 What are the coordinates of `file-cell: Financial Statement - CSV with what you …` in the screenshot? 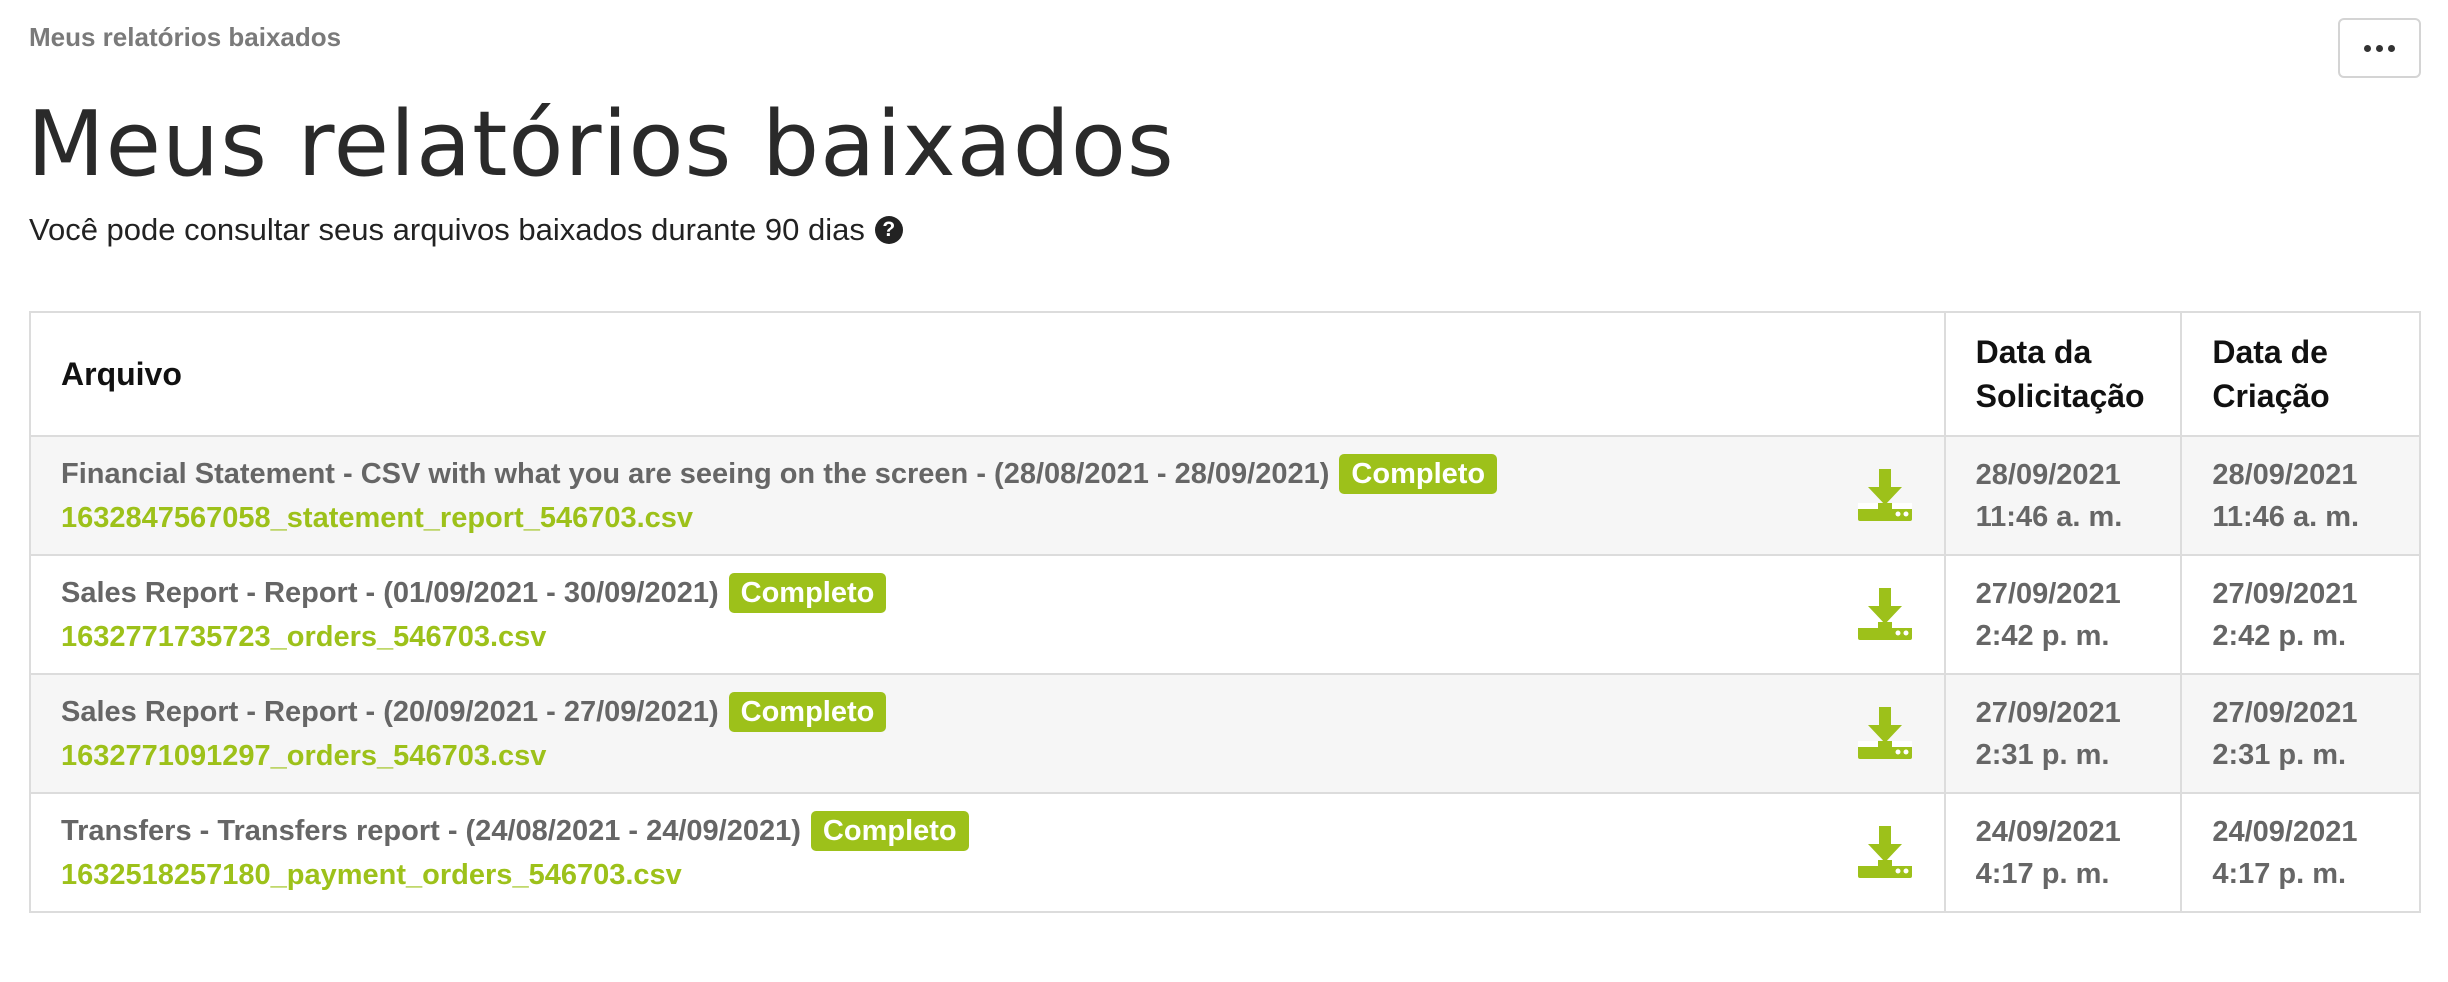 It's located at (988, 495).